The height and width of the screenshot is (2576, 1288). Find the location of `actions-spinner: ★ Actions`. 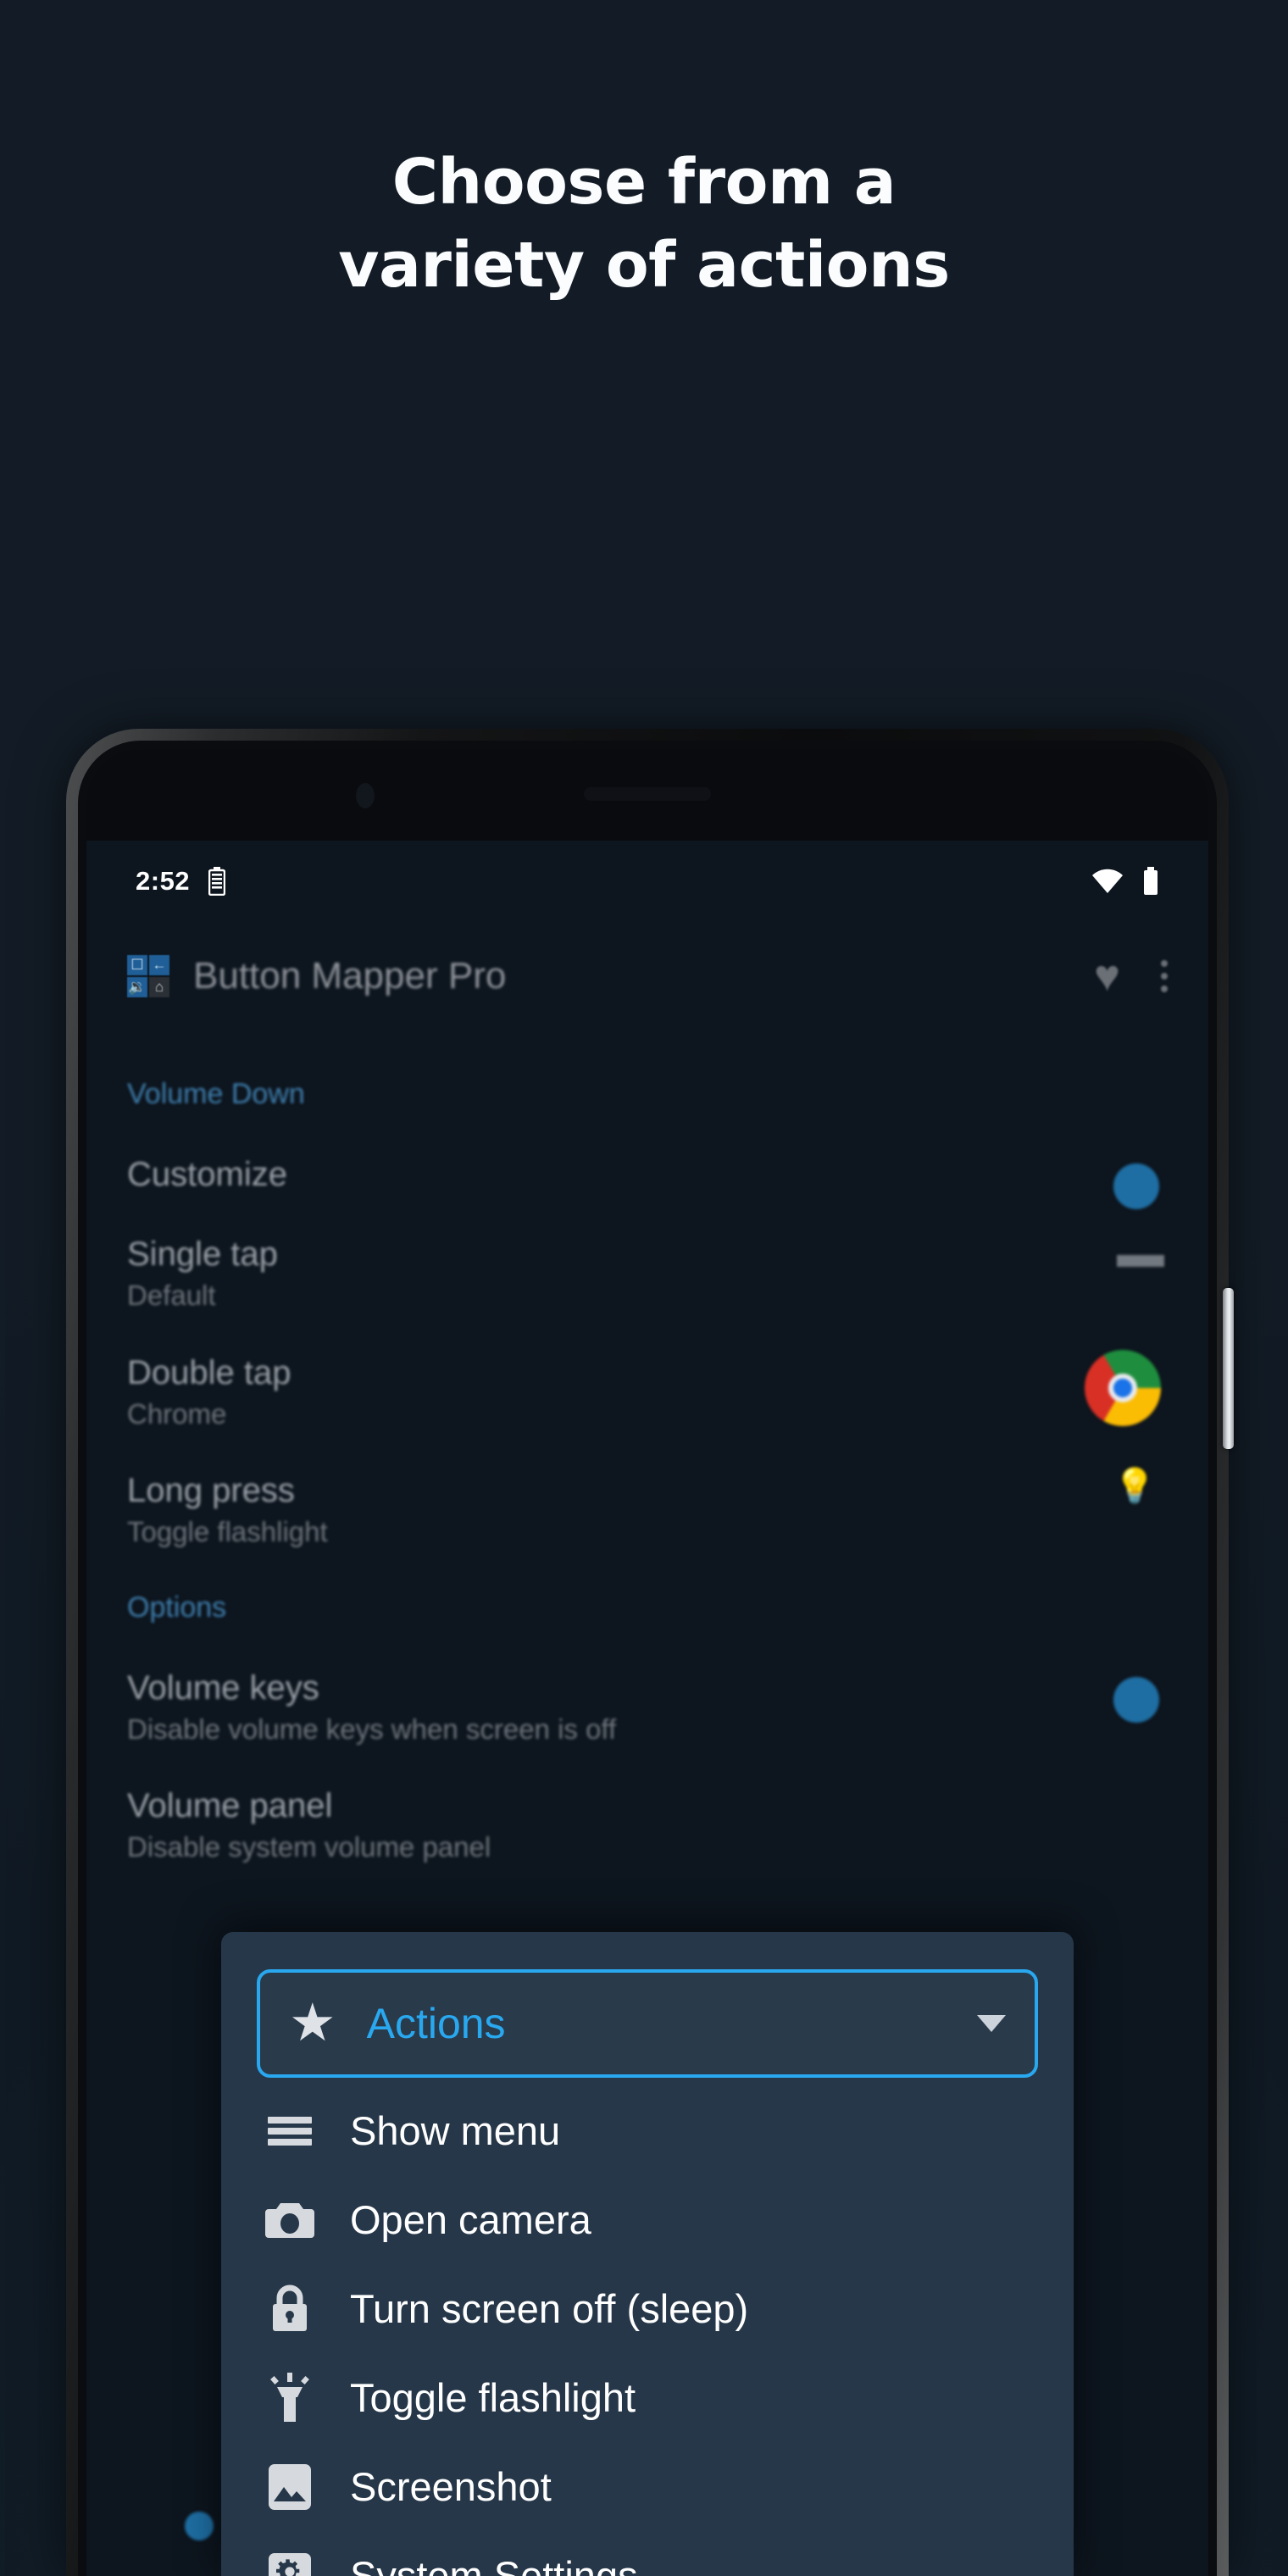

actions-spinner: ★ Actions is located at coordinates (647, 2023).